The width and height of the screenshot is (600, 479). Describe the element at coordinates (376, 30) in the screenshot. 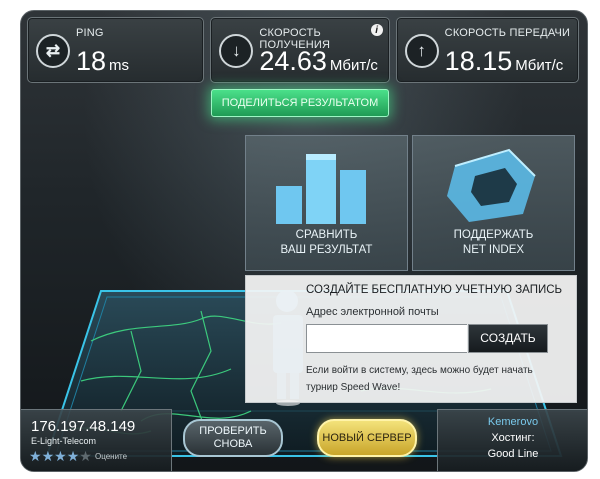

I see `info-icon: i` at that location.